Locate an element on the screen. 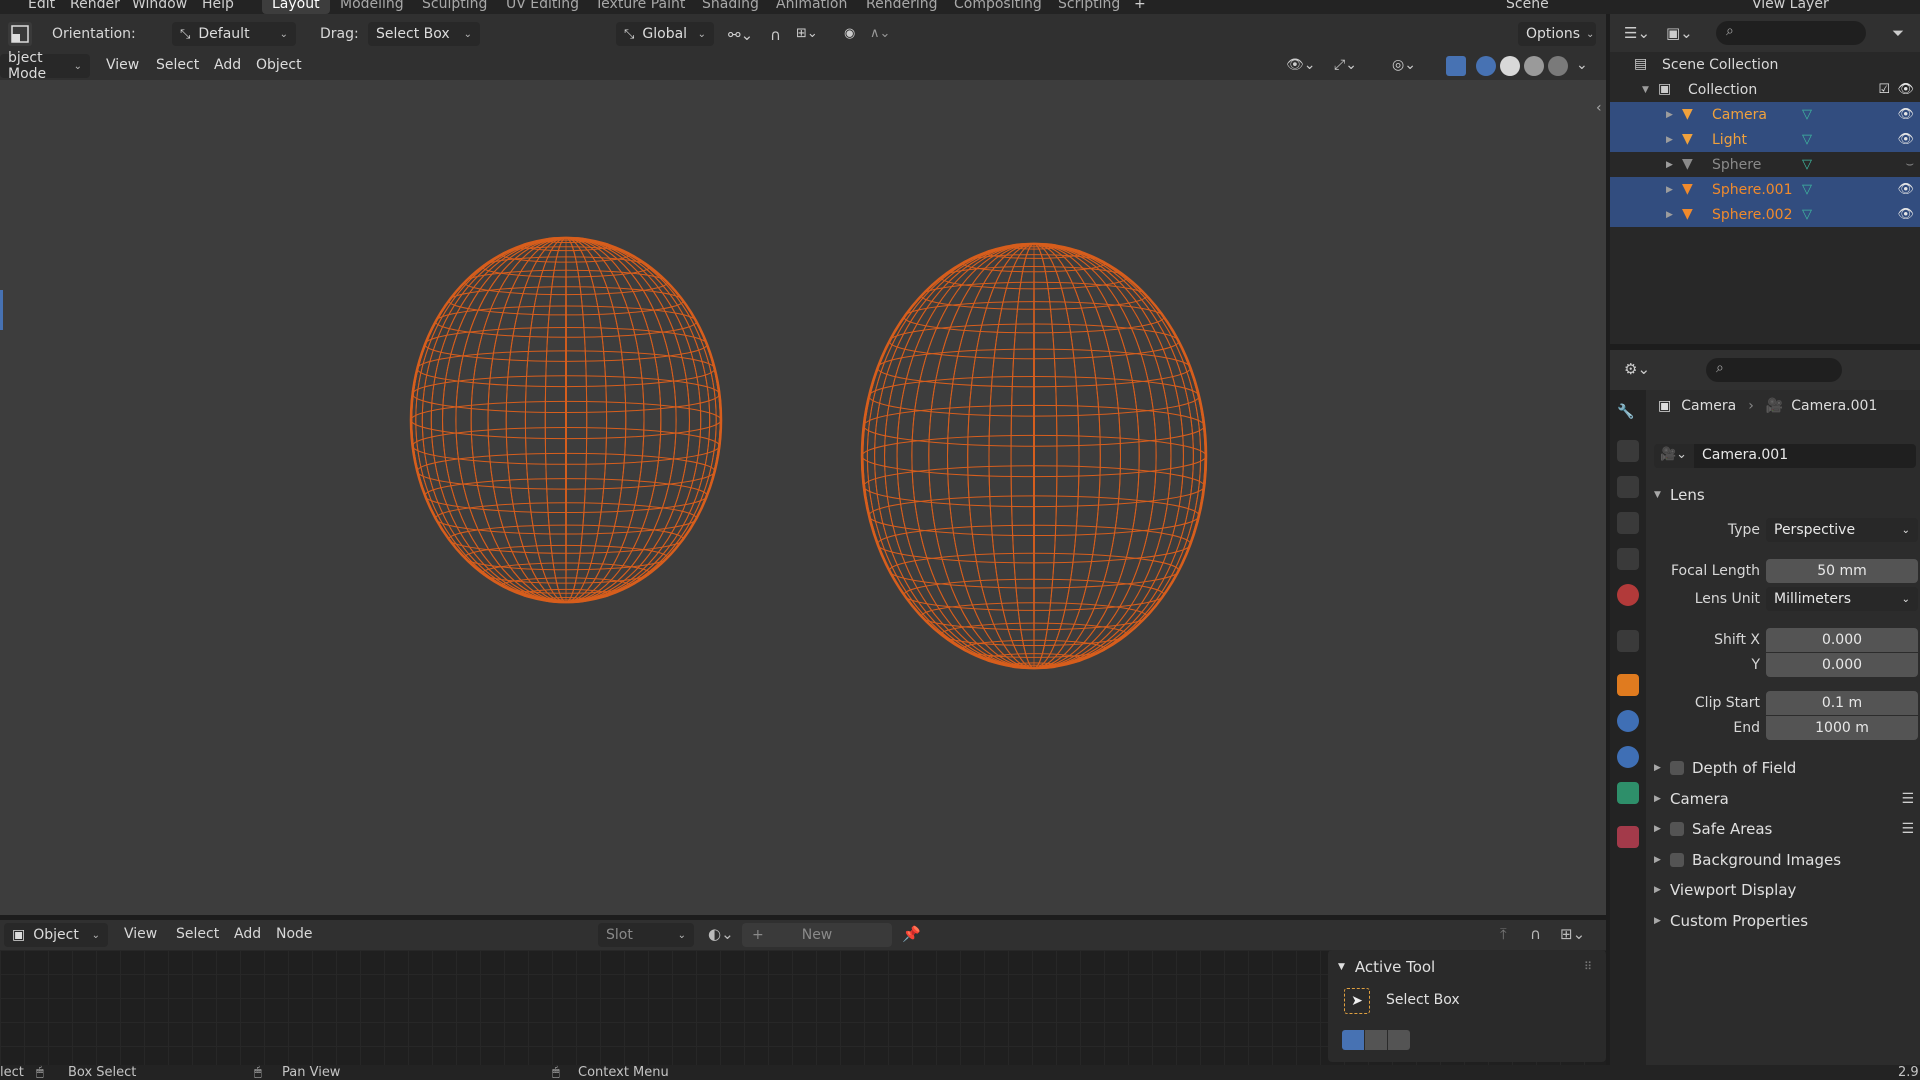 The image size is (1920, 1080). snap-increment-icon: ⊞⌄ is located at coordinates (807, 33).